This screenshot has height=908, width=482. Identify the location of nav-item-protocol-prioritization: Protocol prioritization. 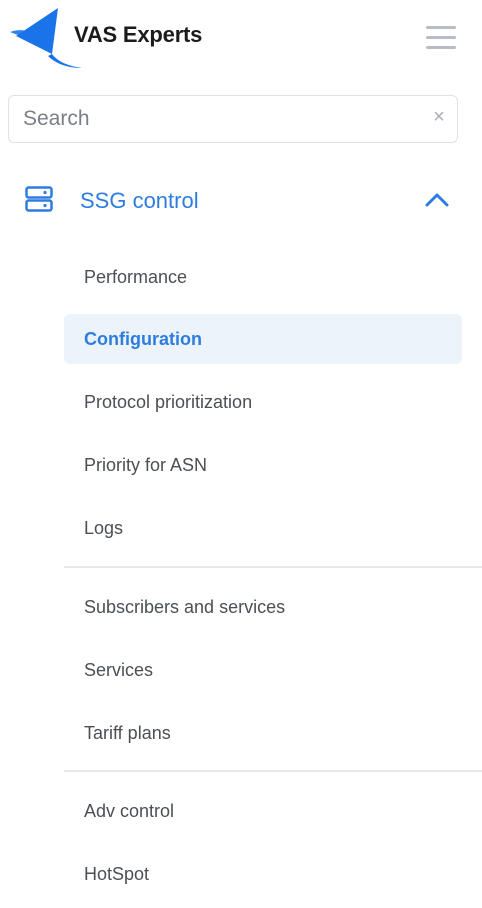
(263, 402).